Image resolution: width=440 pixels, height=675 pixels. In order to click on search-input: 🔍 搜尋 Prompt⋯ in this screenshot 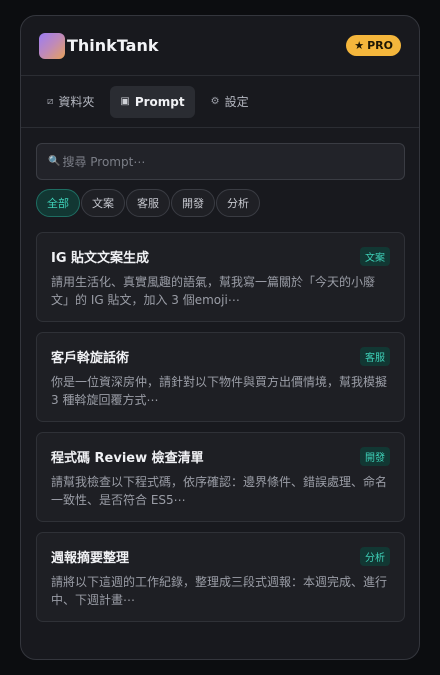, I will do `click(220, 161)`.